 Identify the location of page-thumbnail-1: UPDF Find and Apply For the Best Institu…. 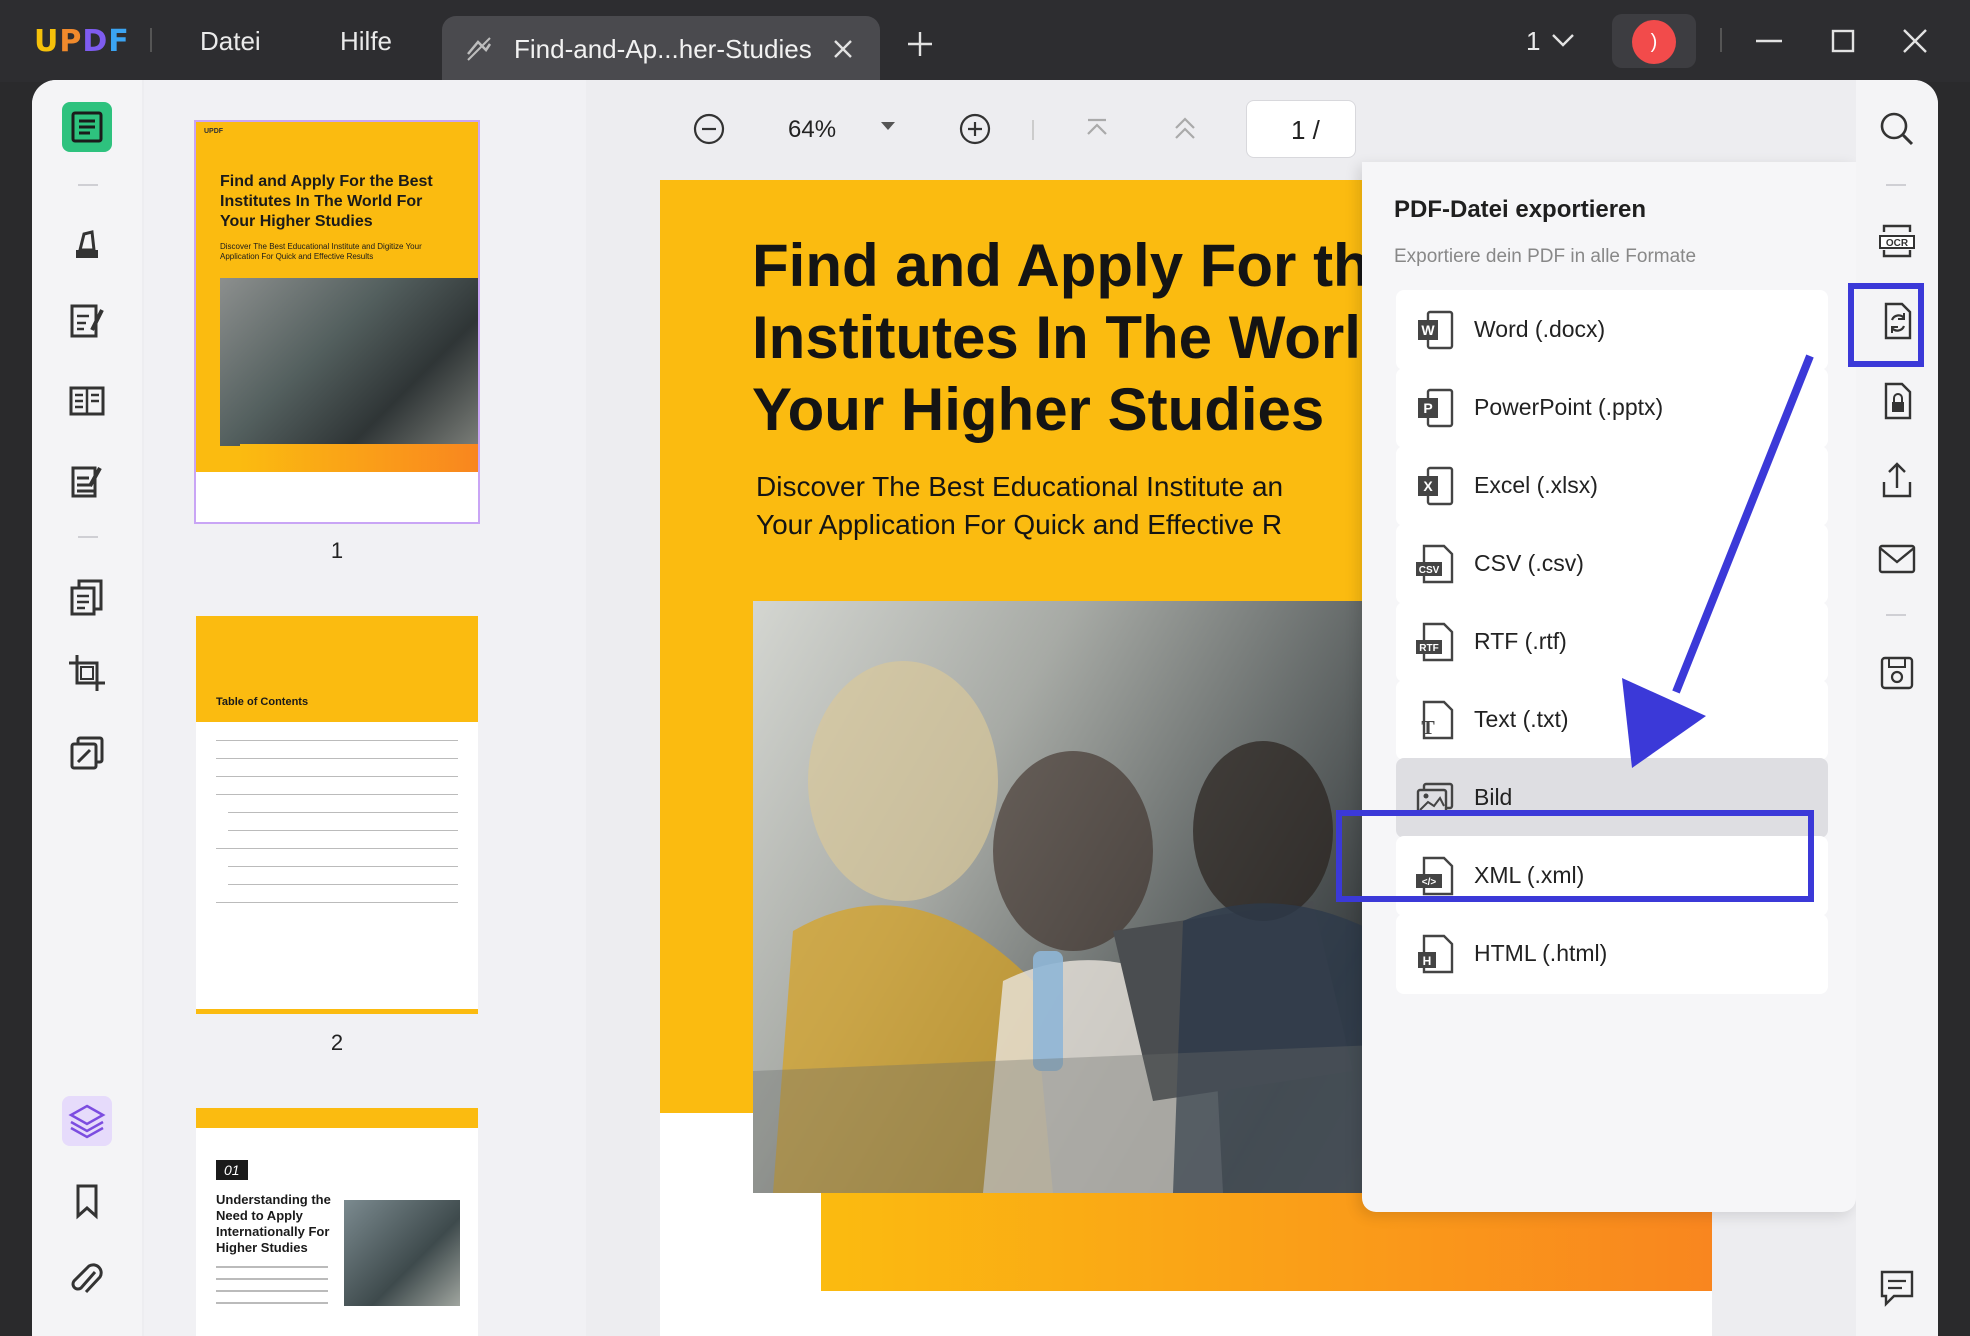
(337, 322).